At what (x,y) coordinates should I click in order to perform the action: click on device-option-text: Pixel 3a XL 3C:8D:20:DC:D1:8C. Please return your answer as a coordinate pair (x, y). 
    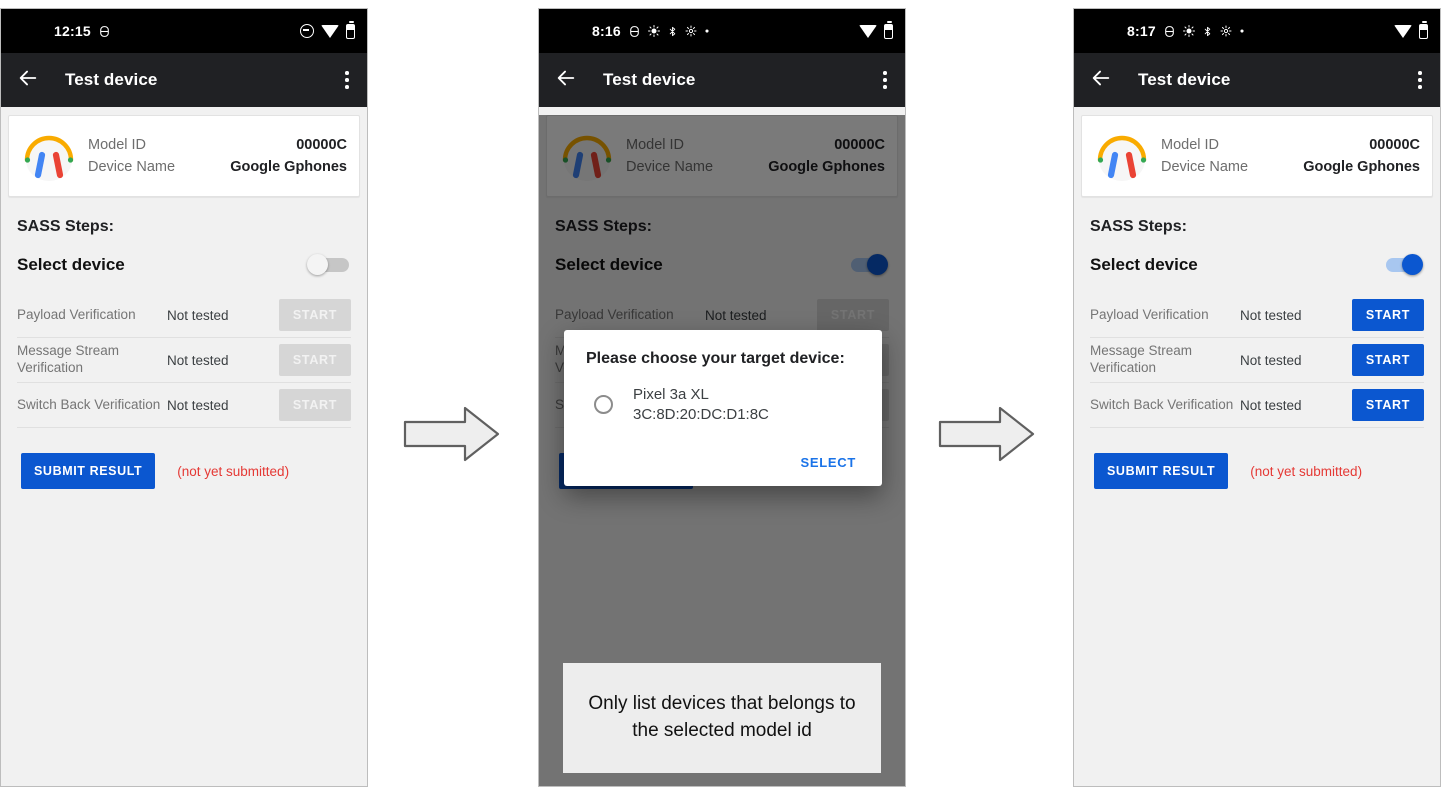
    Looking at the image, I should click on (701, 405).